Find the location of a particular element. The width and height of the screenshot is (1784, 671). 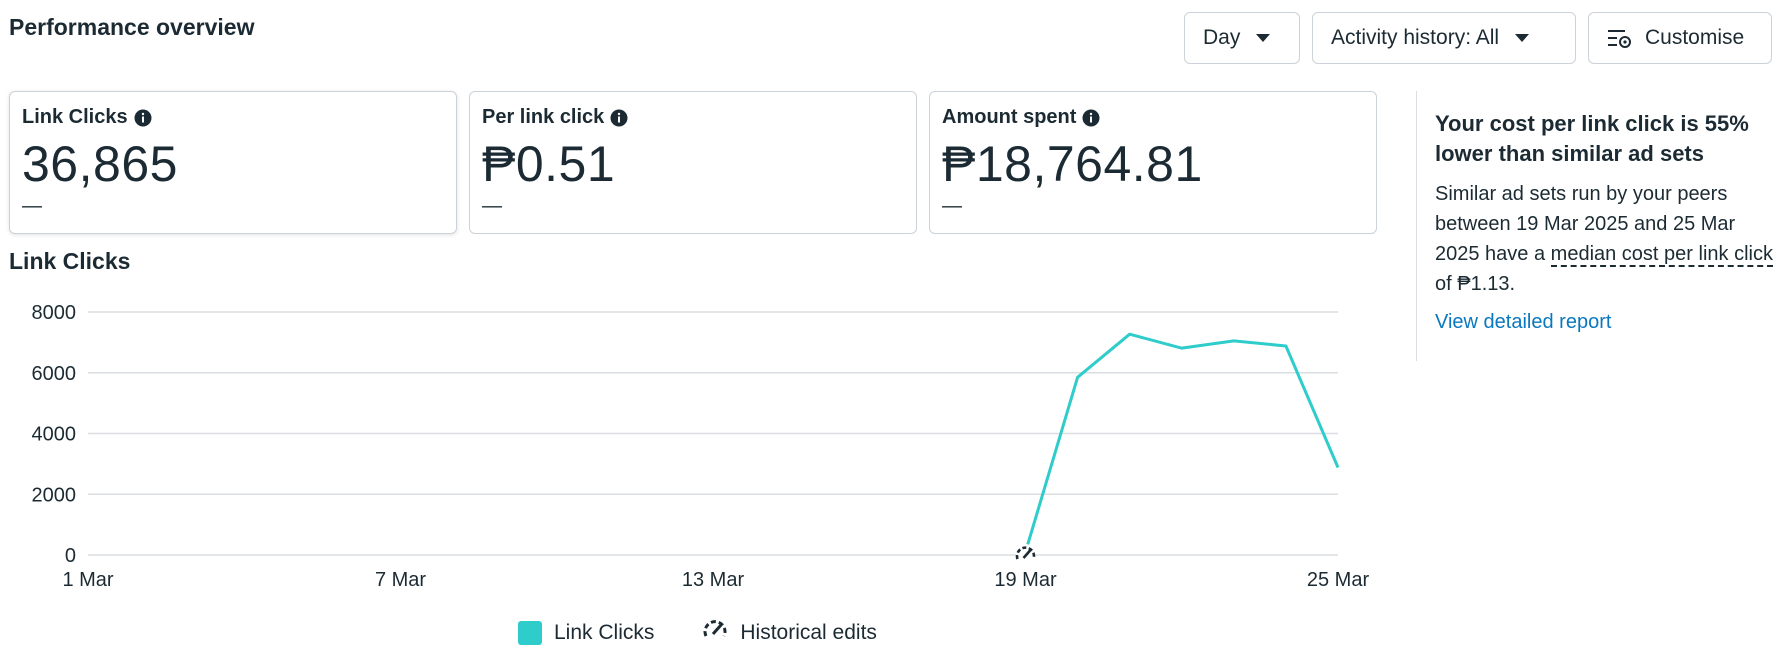

legend-swatch is located at coordinates (530, 633).